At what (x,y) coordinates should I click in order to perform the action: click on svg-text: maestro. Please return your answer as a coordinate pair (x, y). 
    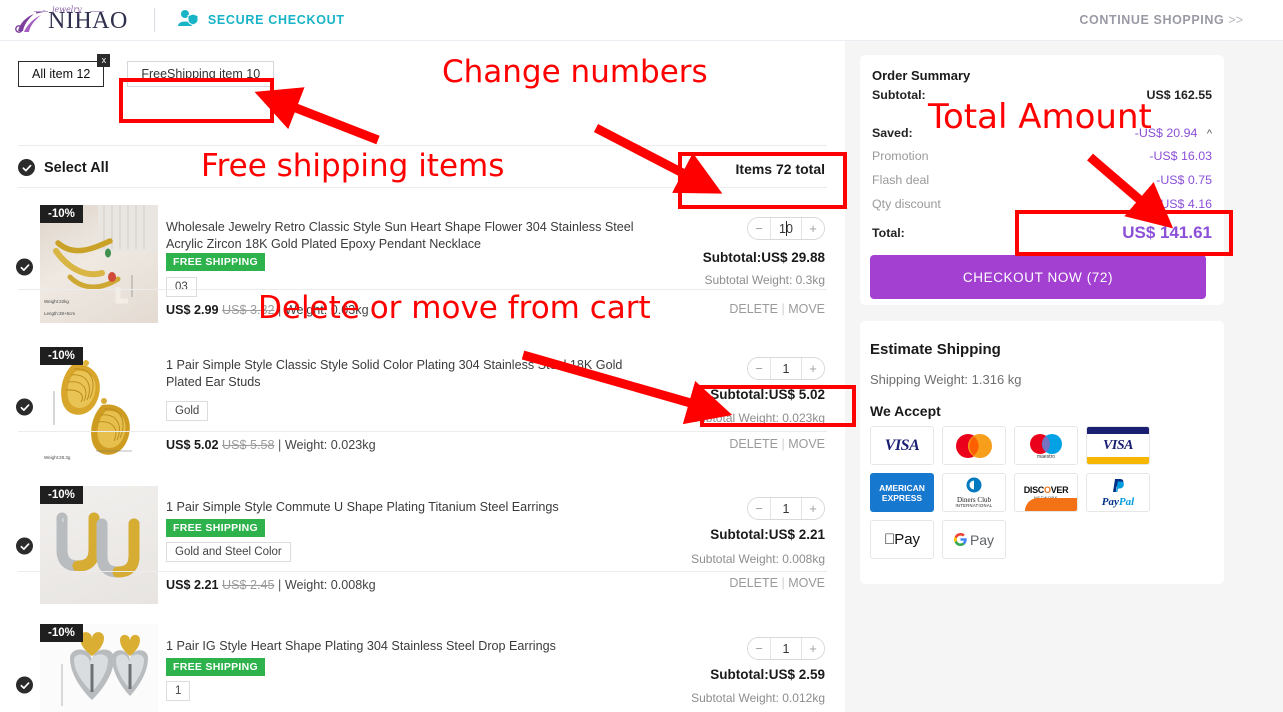
    Looking at the image, I should click on (1046, 456).